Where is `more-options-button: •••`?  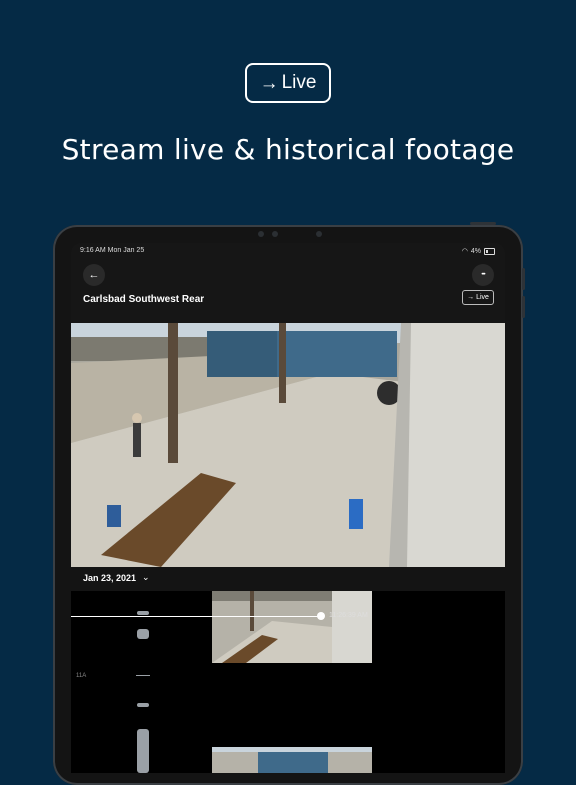
more-options-button: ••• is located at coordinates (483, 275).